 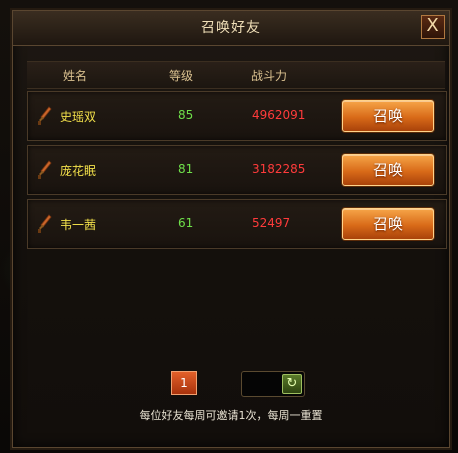 I want to click on friend-name: 庞花眠, so click(x=78, y=171).